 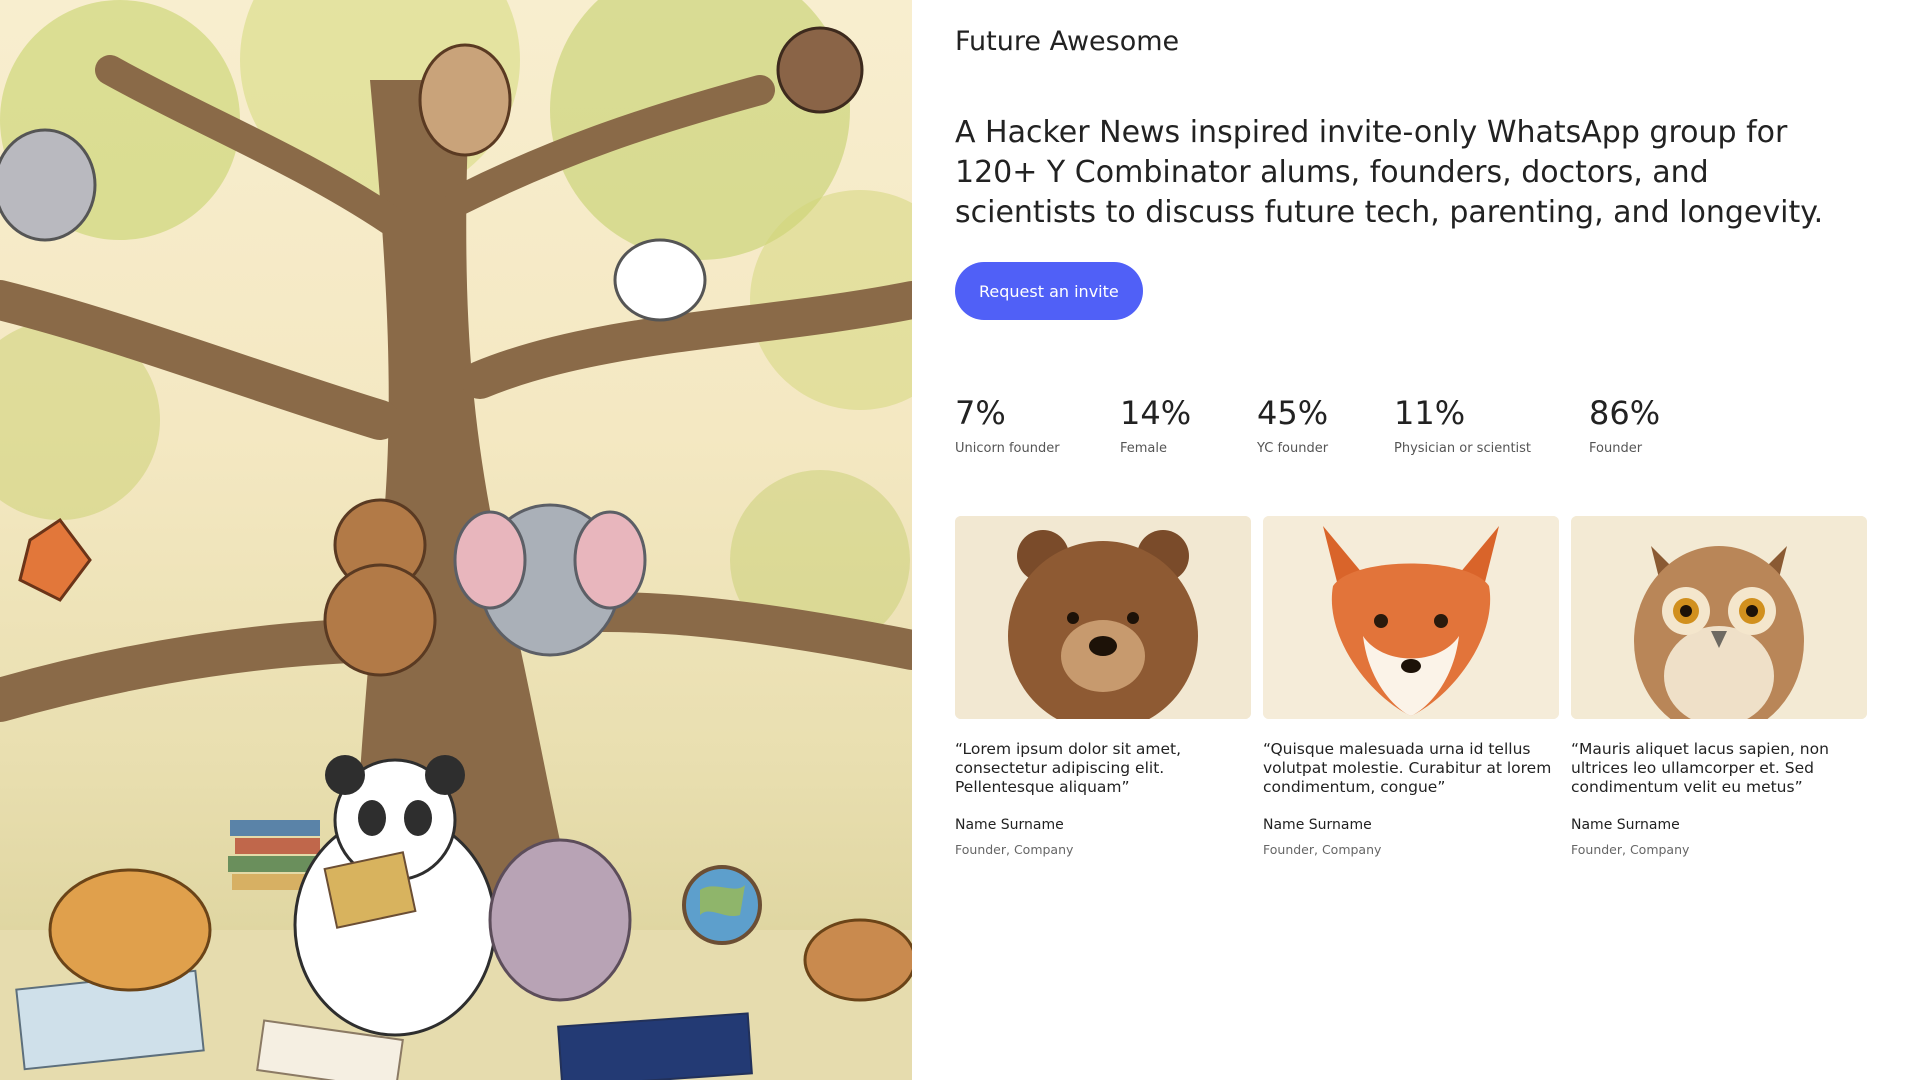 I want to click on bear-portrait, so click(x=1103, y=617).